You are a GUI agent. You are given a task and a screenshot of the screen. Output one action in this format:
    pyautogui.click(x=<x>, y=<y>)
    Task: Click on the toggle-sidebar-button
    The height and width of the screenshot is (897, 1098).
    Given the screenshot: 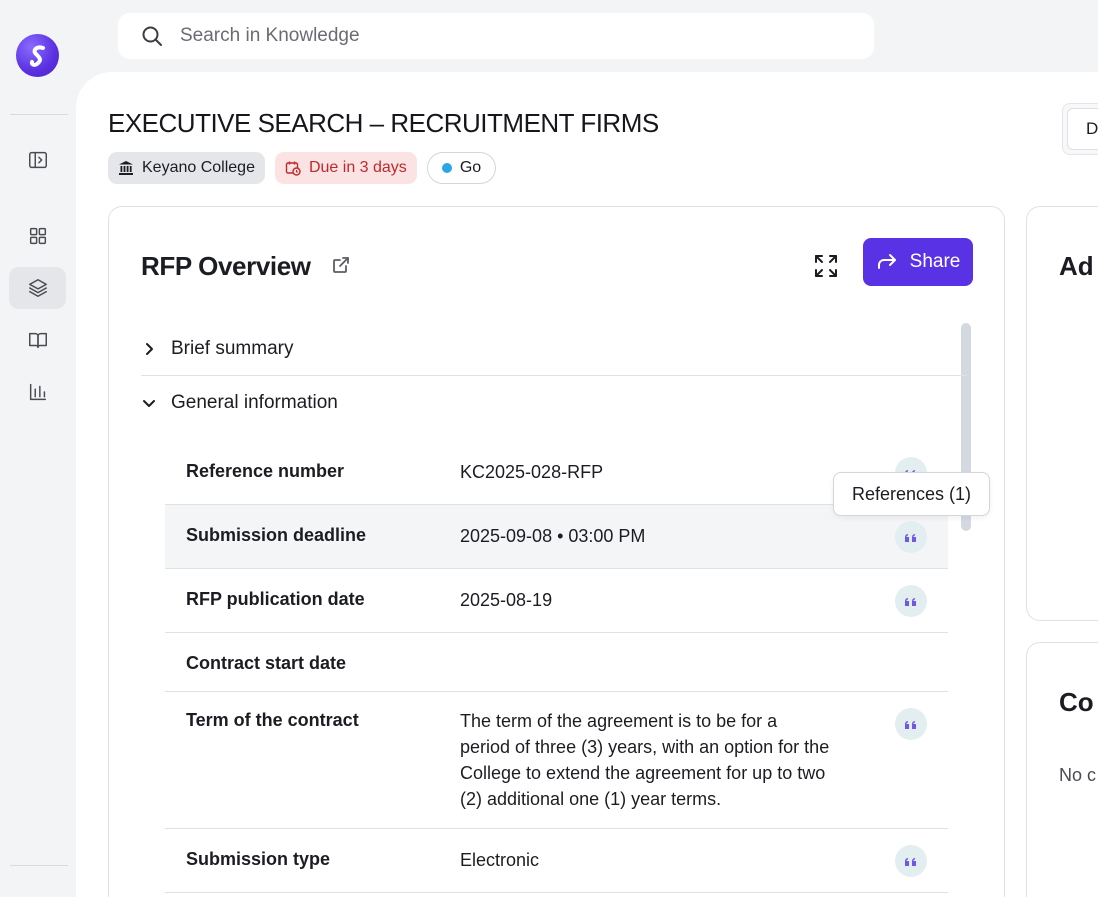 What is the action you would take?
    pyautogui.click(x=37, y=160)
    